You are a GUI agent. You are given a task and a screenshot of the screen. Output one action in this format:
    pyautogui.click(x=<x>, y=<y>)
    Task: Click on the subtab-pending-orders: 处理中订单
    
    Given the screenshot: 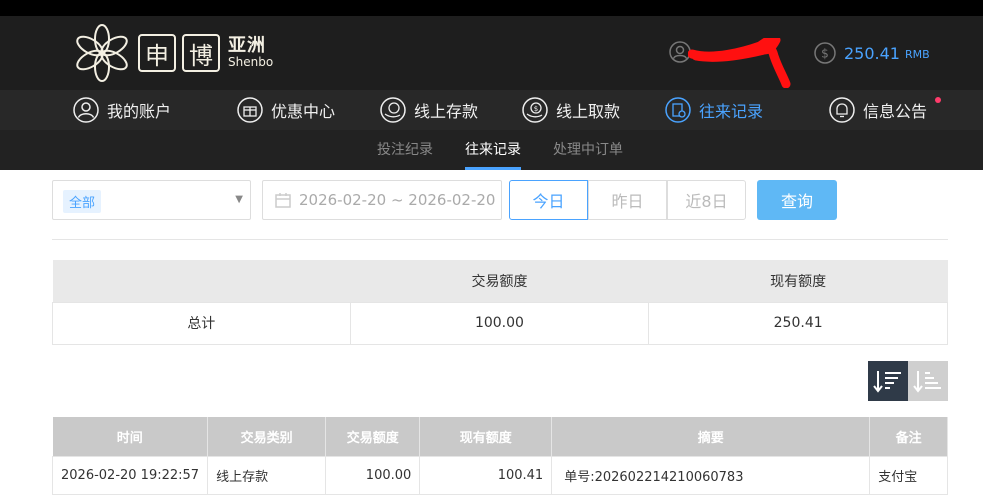 What is the action you would take?
    pyautogui.click(x=588, y=150)
    